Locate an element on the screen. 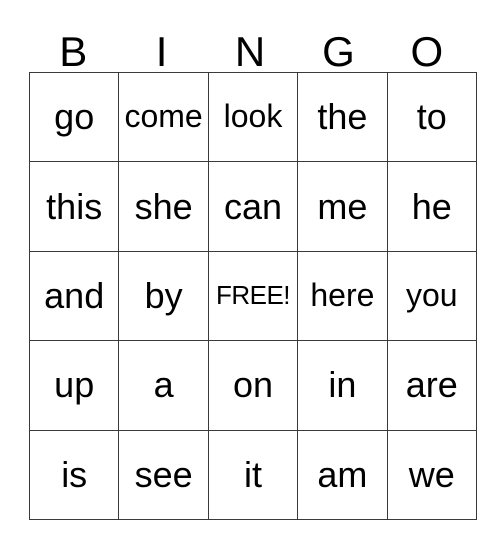 This screenshot has width=500, height=544. bingo-header-cell-n: N is located at coordinates (250, 50).